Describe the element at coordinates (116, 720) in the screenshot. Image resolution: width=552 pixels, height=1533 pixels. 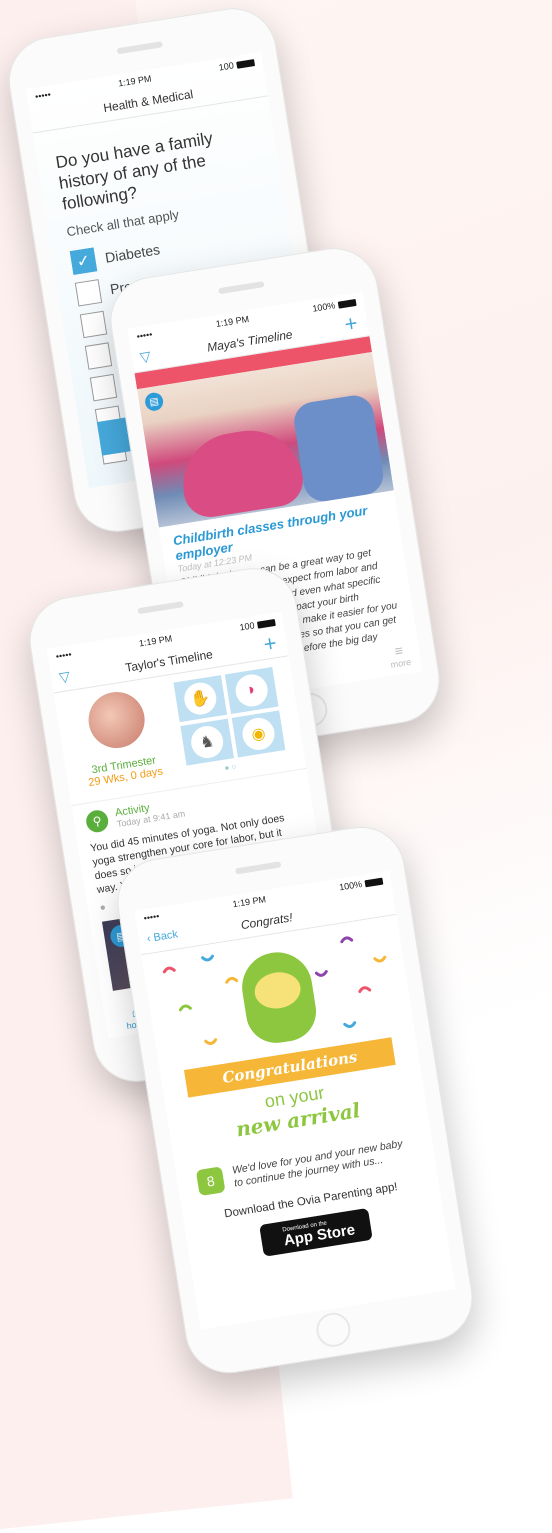
I see `avatar` at that location.